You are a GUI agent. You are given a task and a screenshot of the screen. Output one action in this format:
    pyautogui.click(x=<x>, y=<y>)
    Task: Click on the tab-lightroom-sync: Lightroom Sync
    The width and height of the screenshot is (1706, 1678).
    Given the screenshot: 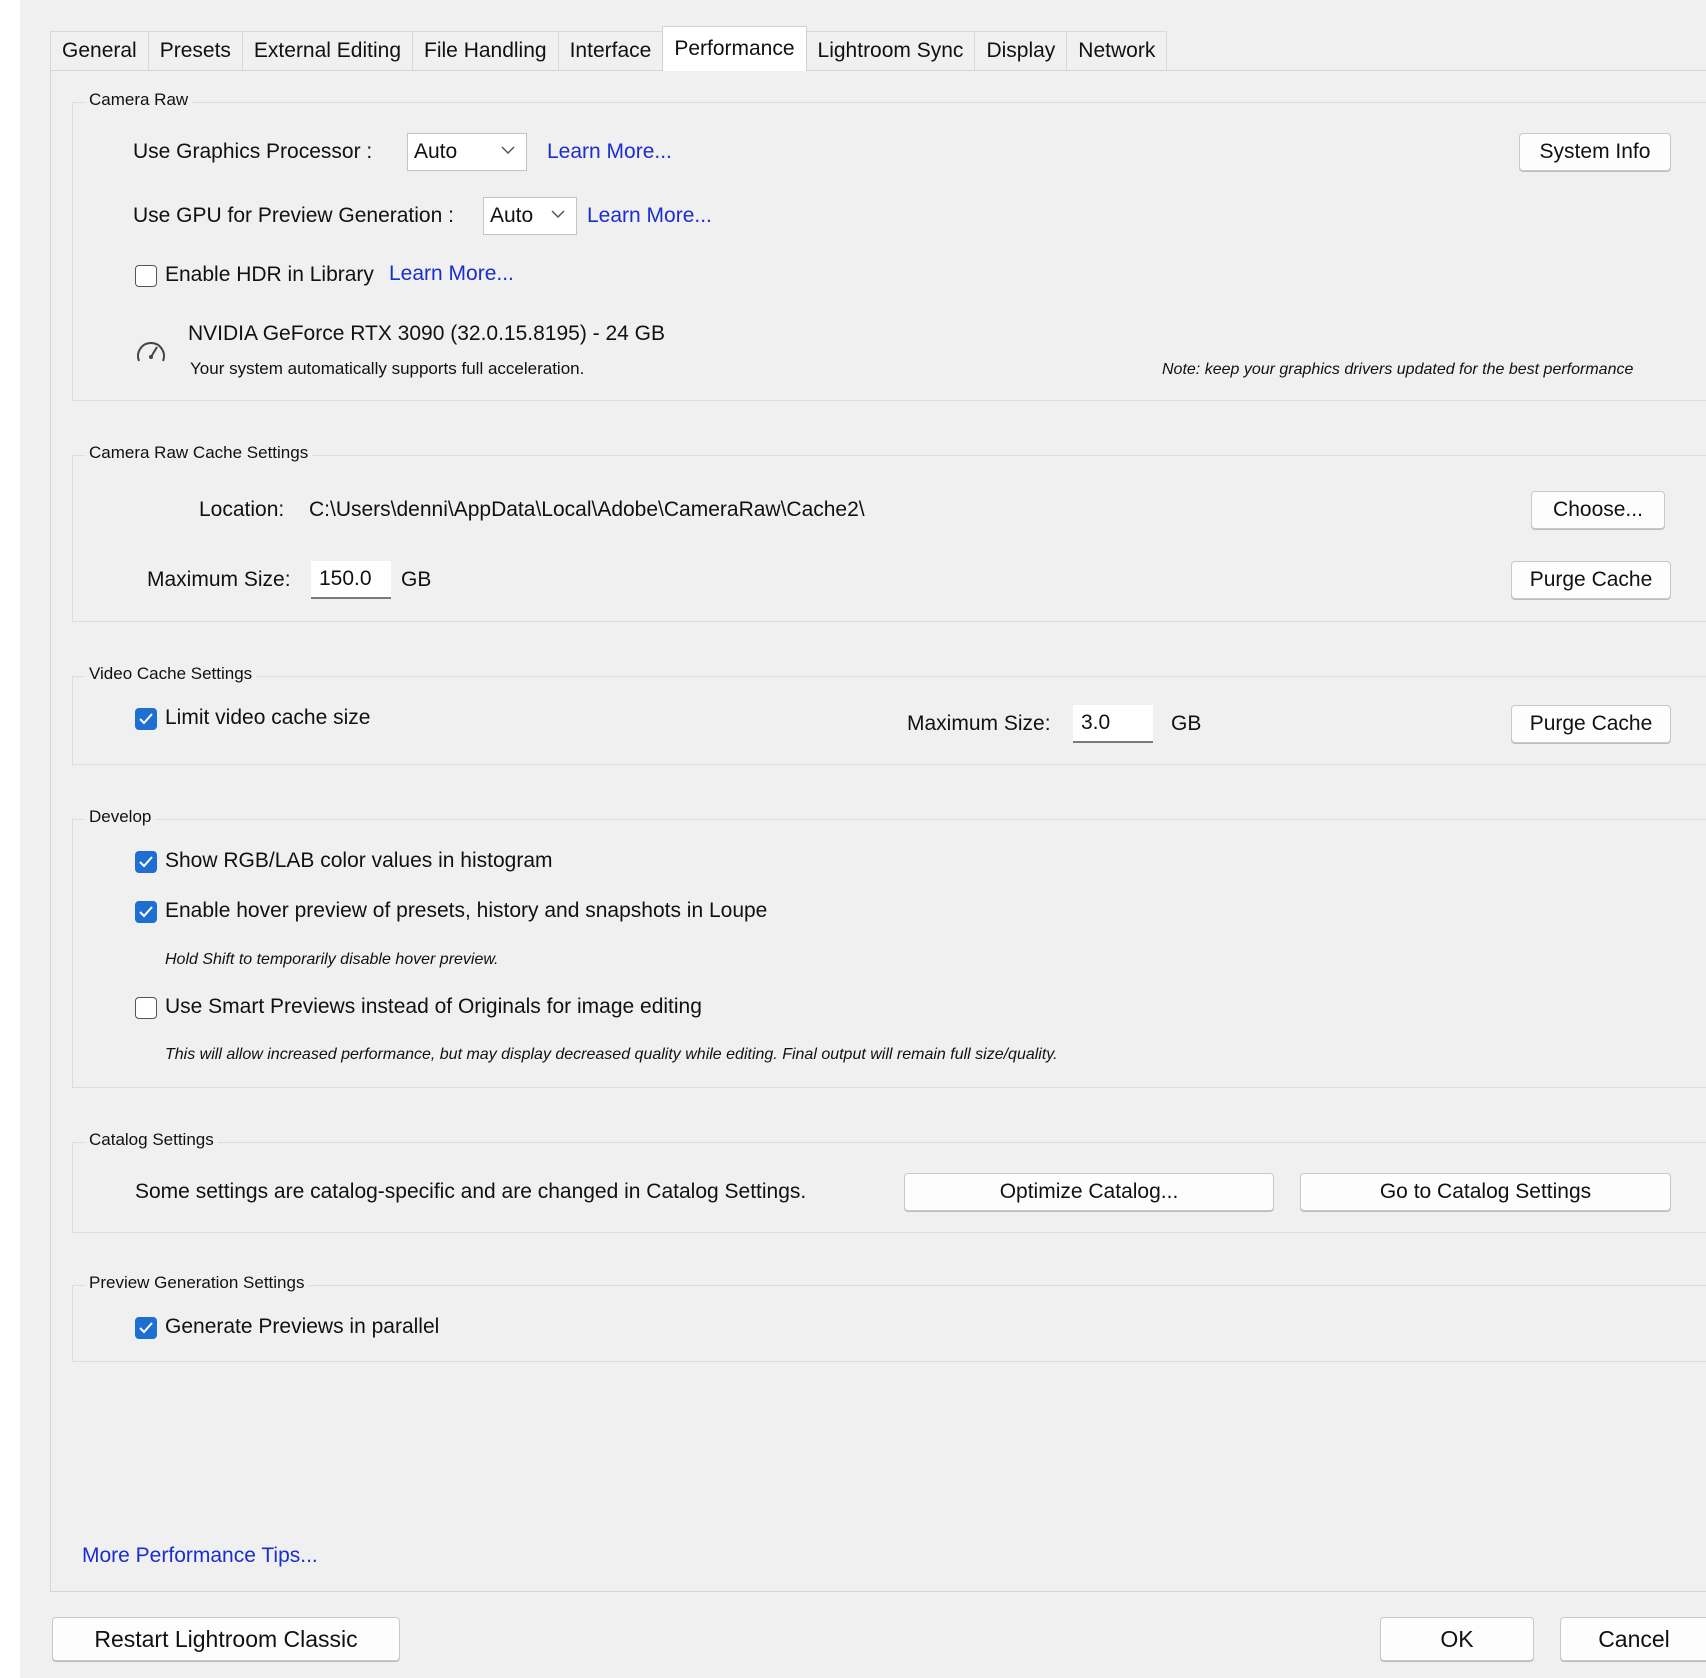 What is the action you would take?
    pyautogui.click(x=890, y=50)
    